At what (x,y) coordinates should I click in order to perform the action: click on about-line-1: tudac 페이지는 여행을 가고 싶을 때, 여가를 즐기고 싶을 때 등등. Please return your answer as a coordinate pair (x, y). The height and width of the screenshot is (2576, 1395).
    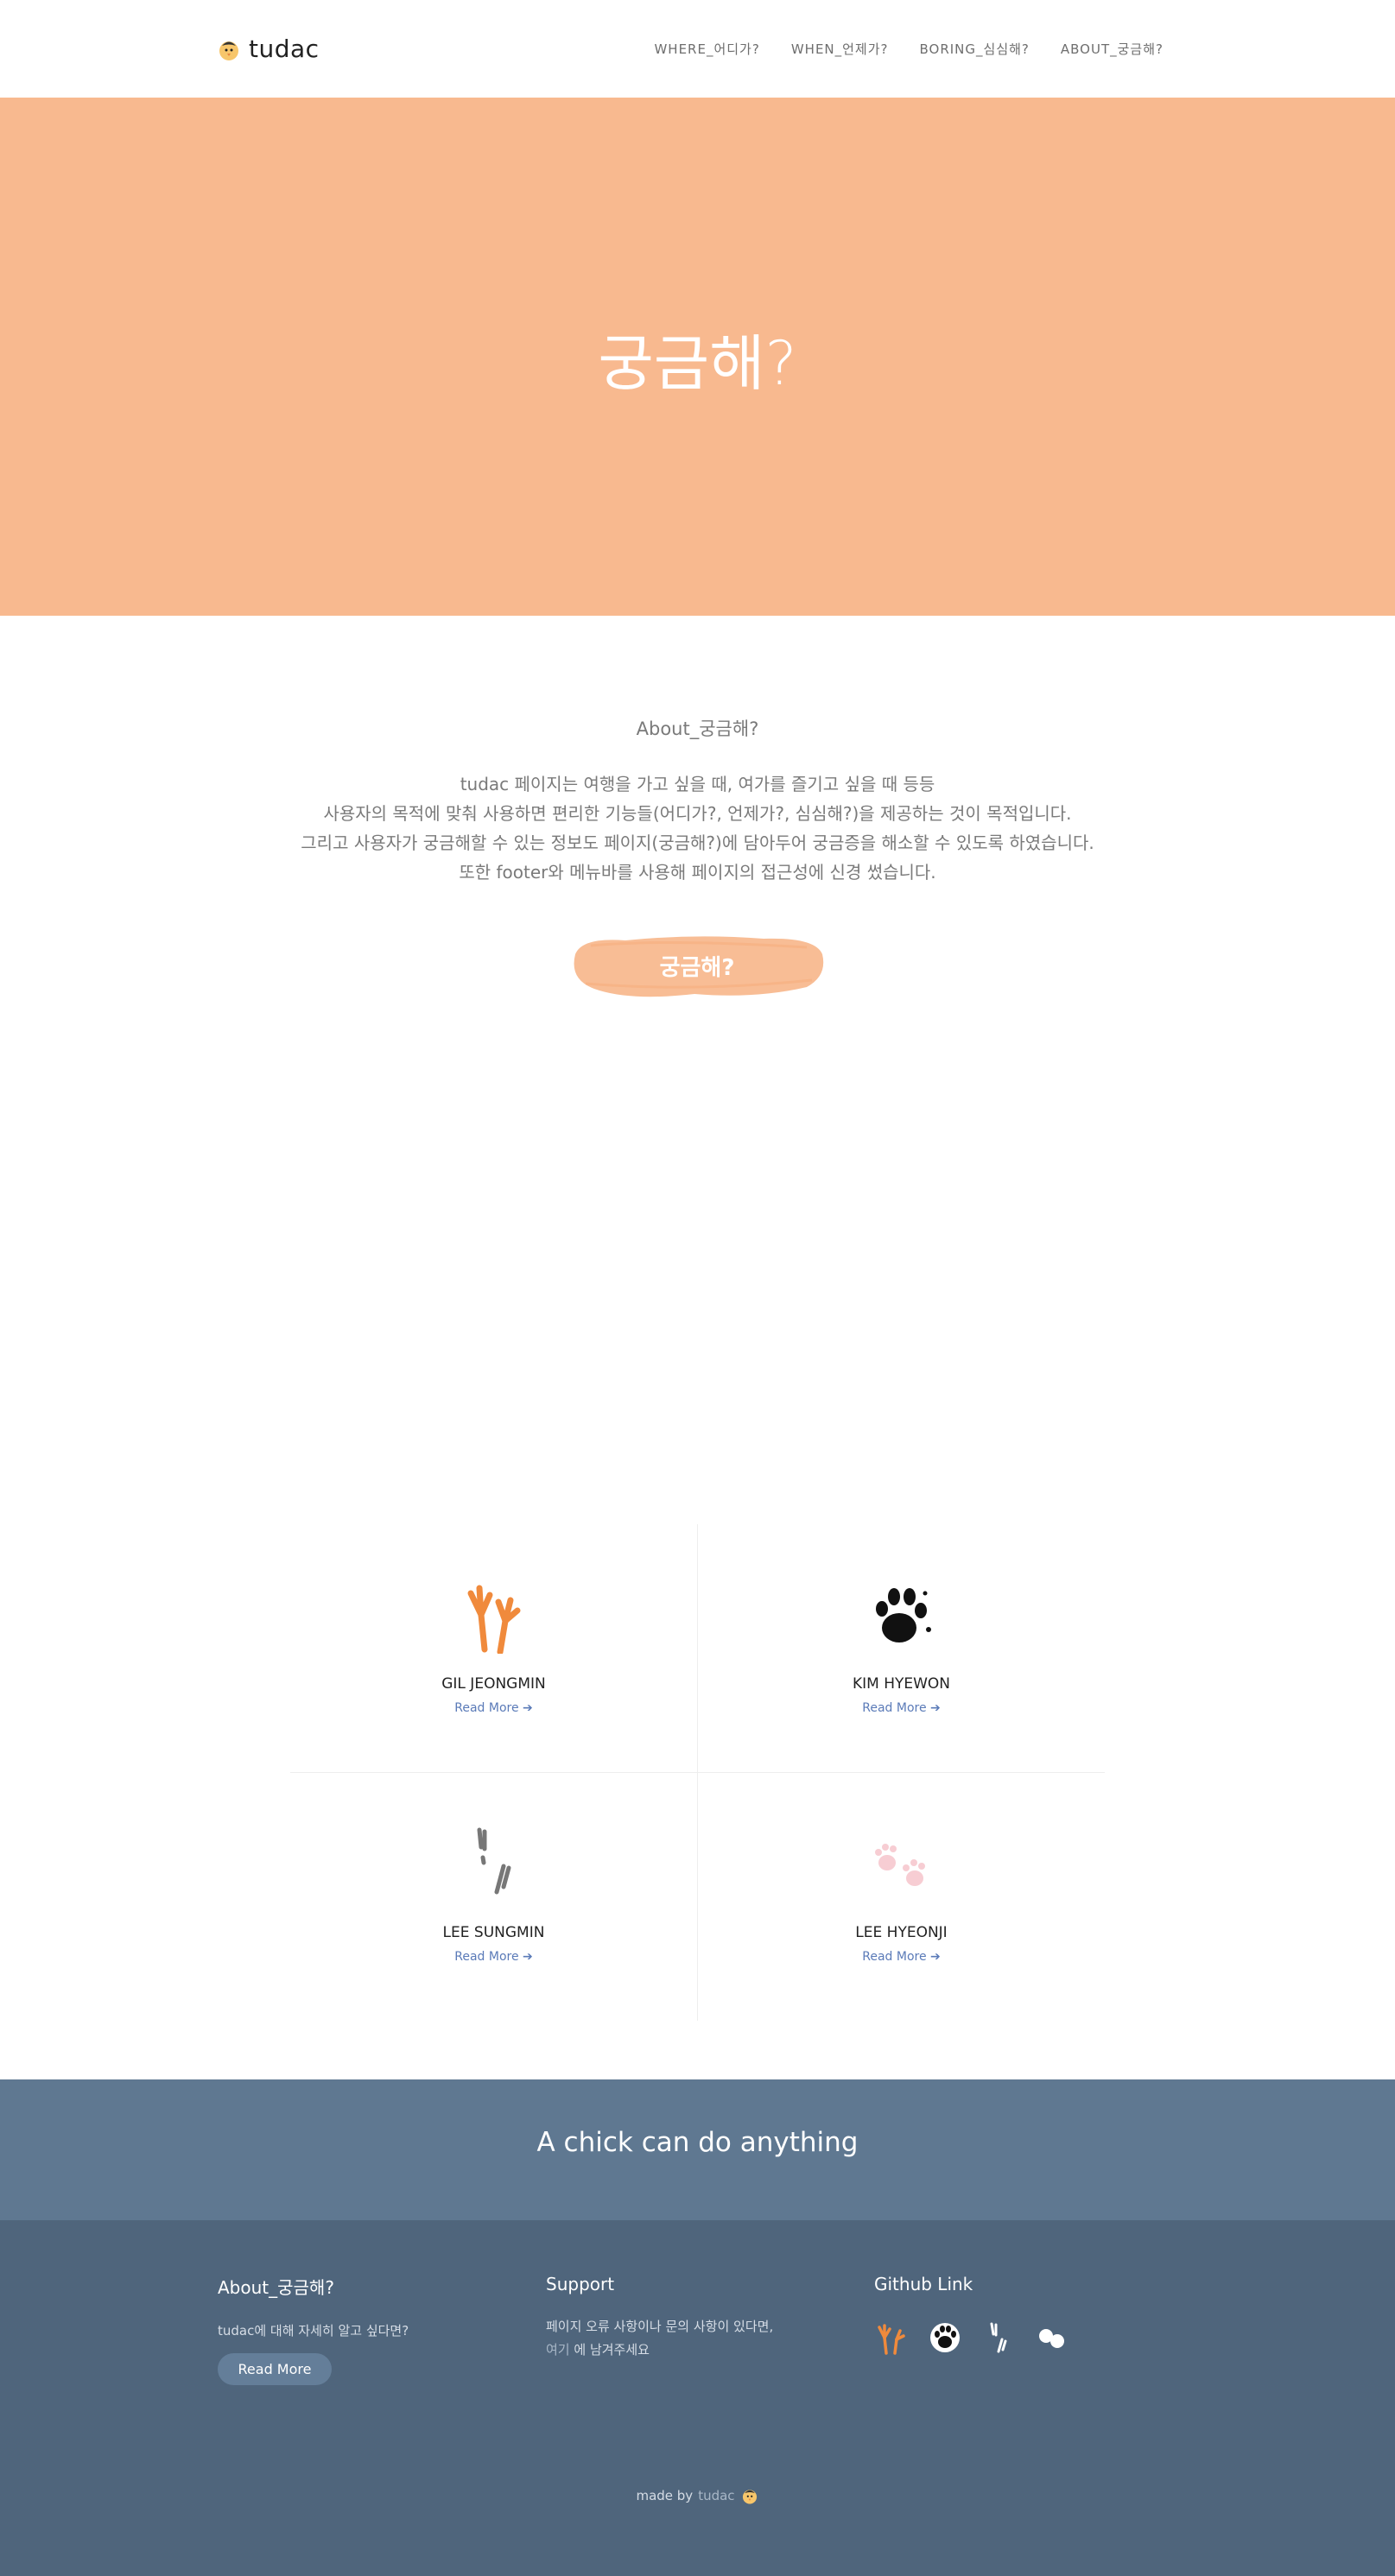
    Looking at the image, I should click on (697, 784).